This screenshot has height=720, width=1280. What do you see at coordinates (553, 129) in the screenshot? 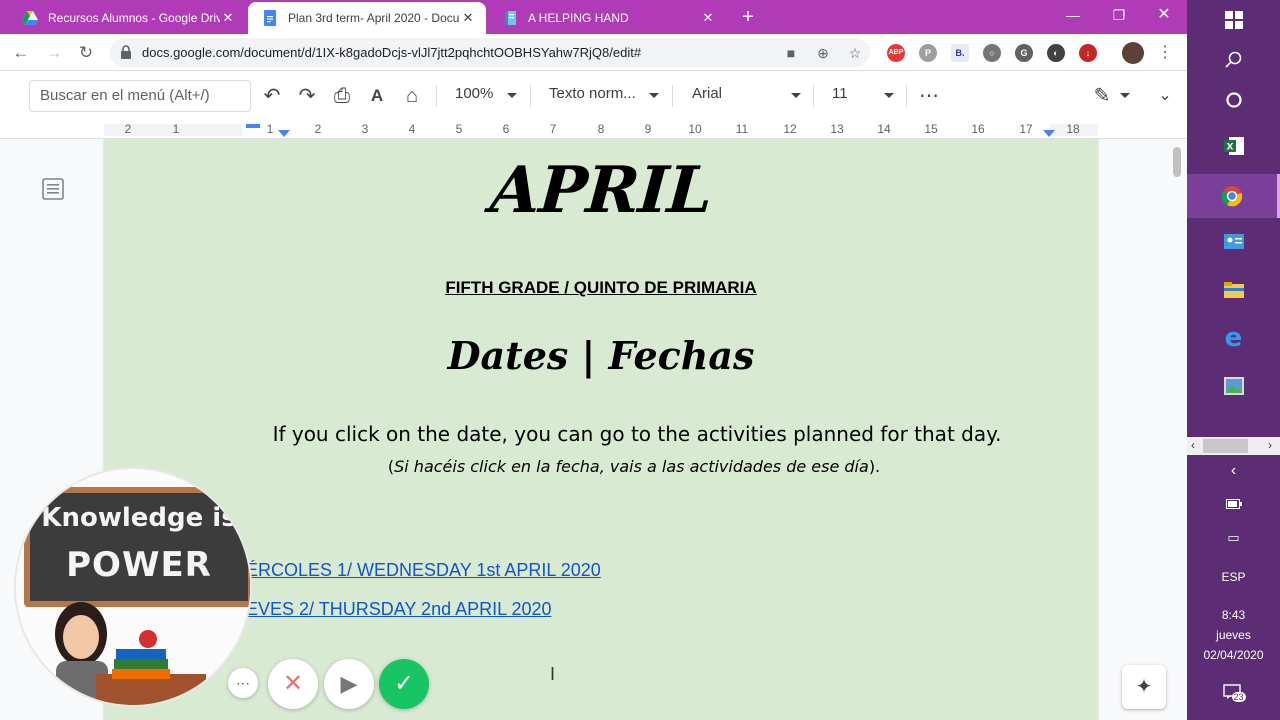
I see `ruler-number: 7` at bounding box center [553, 129].